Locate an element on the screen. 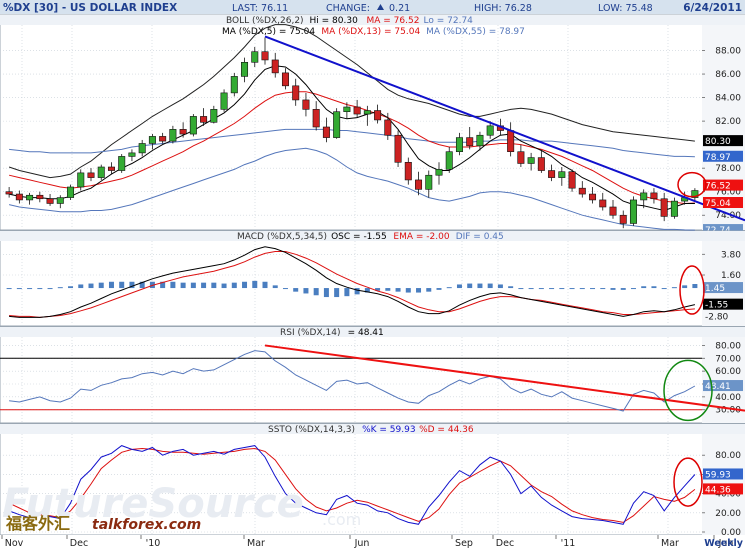 This screenshot has height=550, width=745. price-legend-ma-2: MA (%DX,55) = 78.97 is located at coordinates (475, 32).